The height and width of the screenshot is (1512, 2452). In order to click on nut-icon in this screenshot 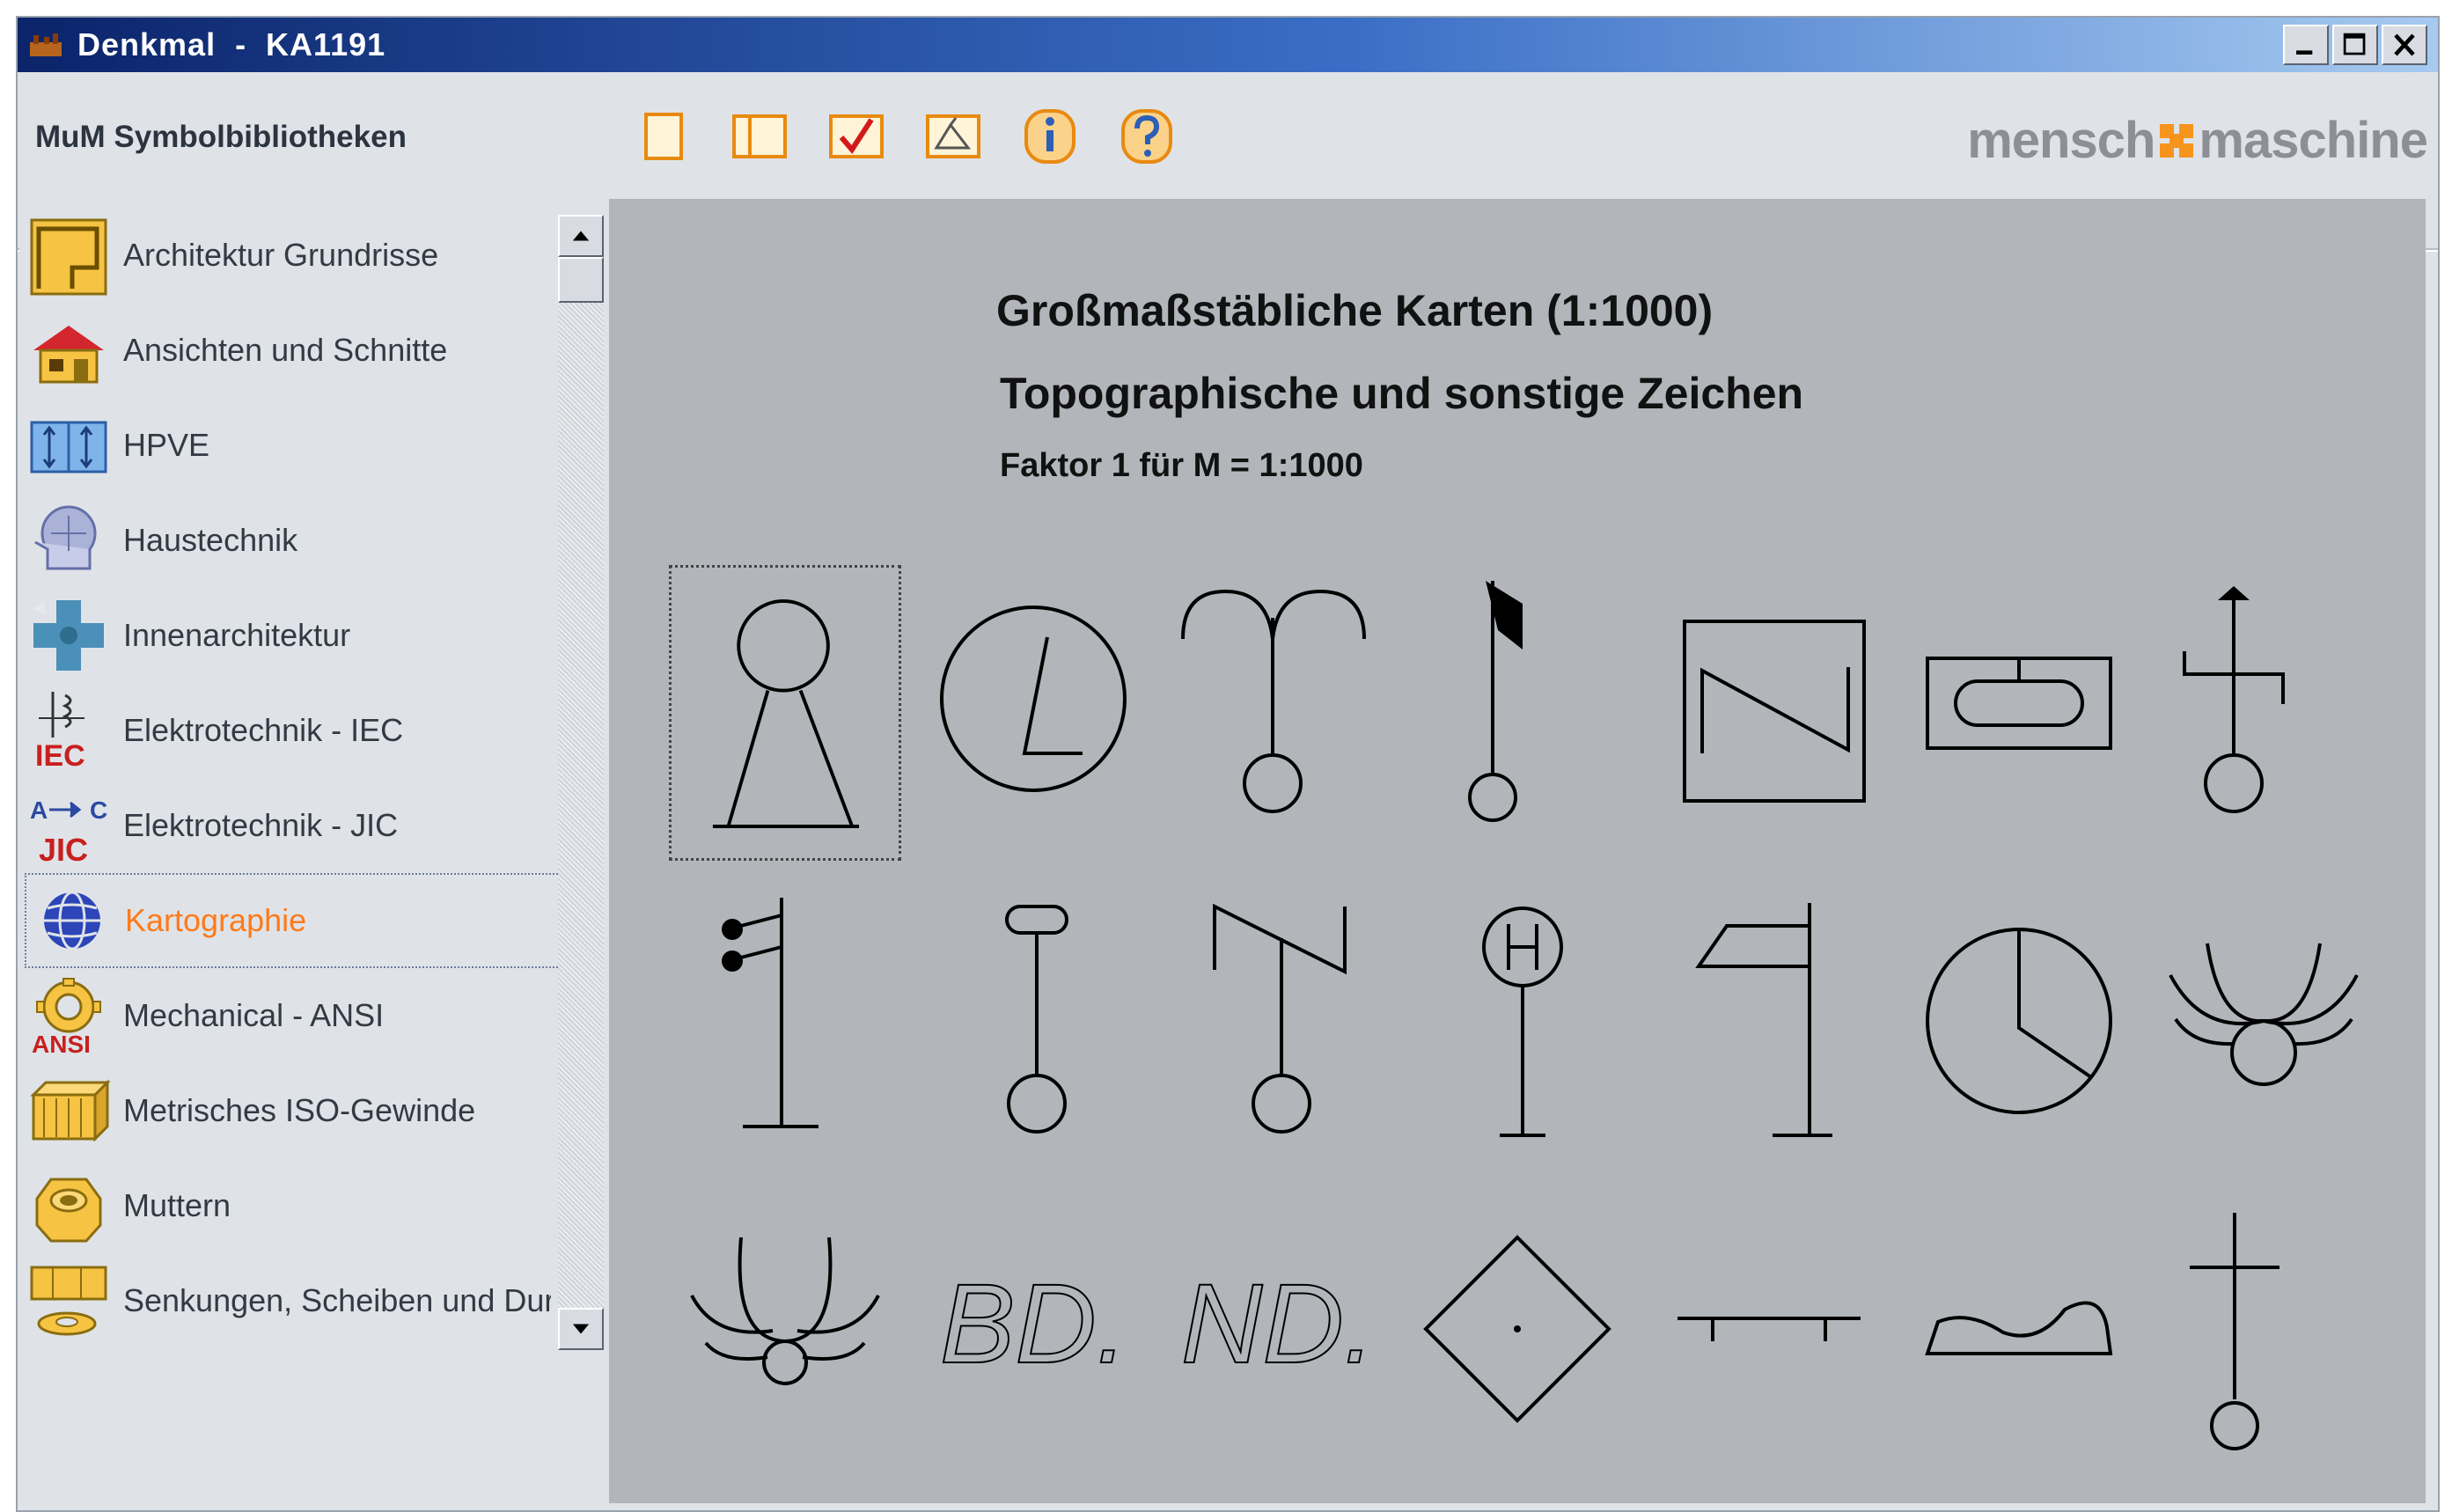, I will do `click(68, 1206)`.